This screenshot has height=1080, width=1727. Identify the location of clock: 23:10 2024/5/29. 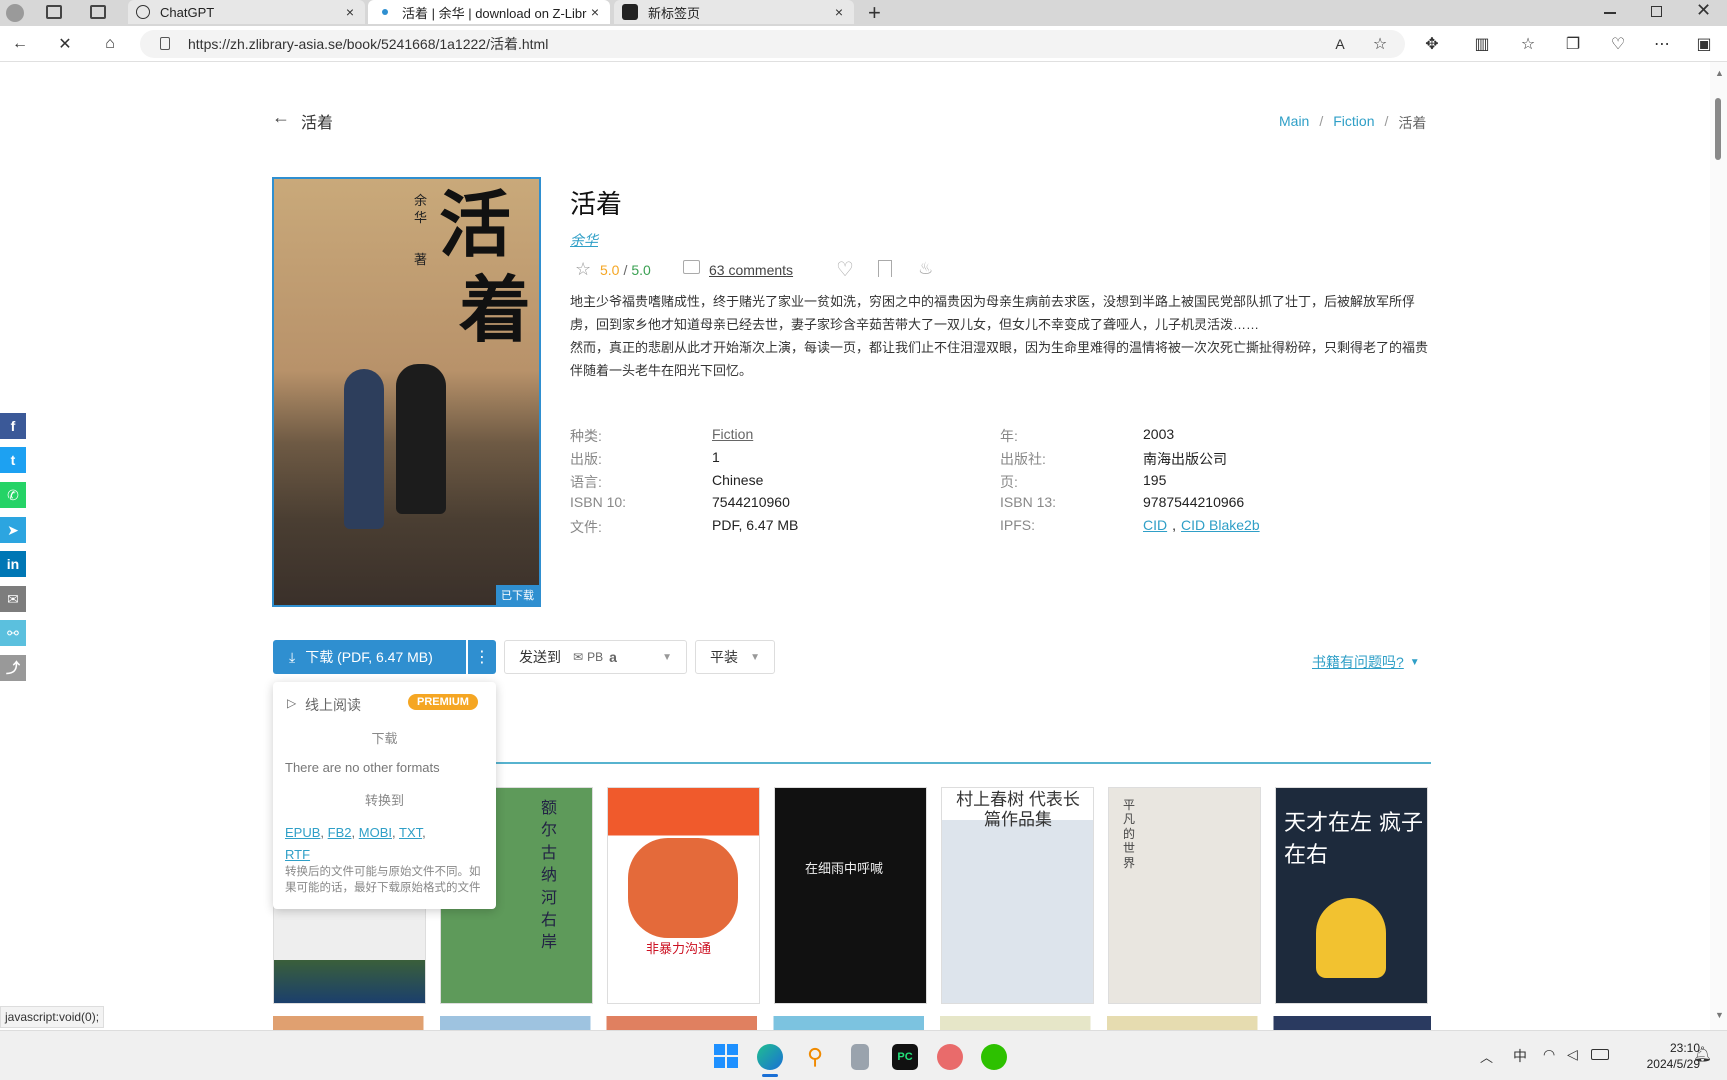
(1670, 1056).